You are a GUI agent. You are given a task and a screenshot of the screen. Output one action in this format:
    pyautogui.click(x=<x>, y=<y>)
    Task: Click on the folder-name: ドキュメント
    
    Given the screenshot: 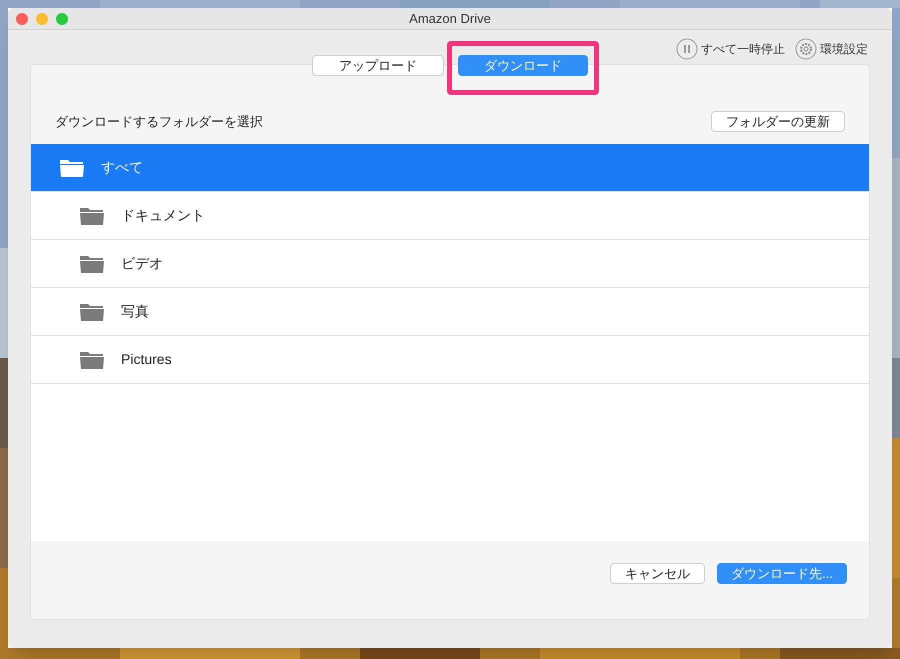 What is the action you would take?
    pyautogui.click(x=163, y=215)
    